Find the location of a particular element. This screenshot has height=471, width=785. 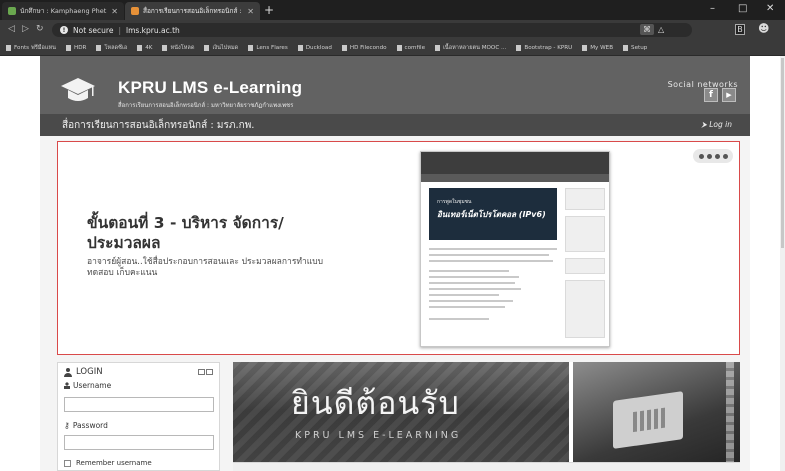

tab-title: สื่อการเรียนการสอนอิเล็กทรอนิกส์ : มรภ is located at coordinates (193, 11).